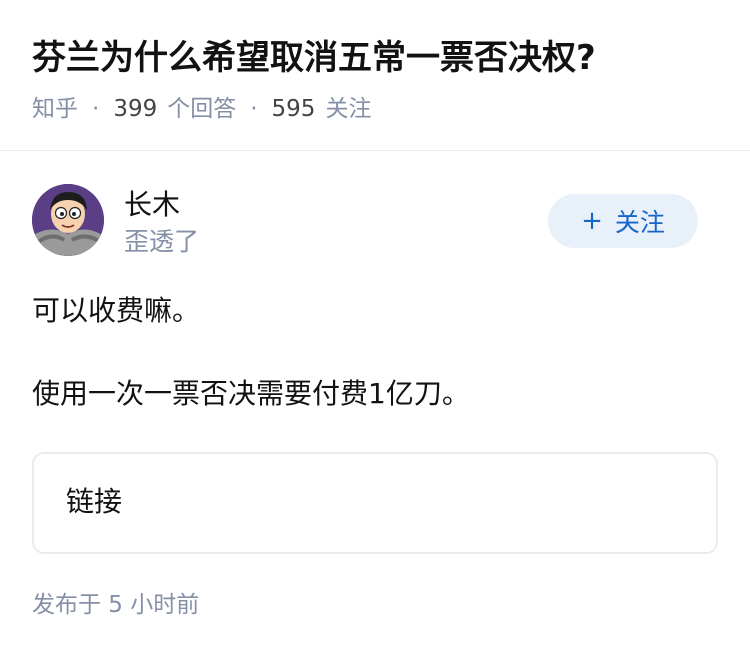  What do you see at coordinates (348, 109) in the screenshot?
I see `follower-count-label: 关注` at bounding box center [348, 109].